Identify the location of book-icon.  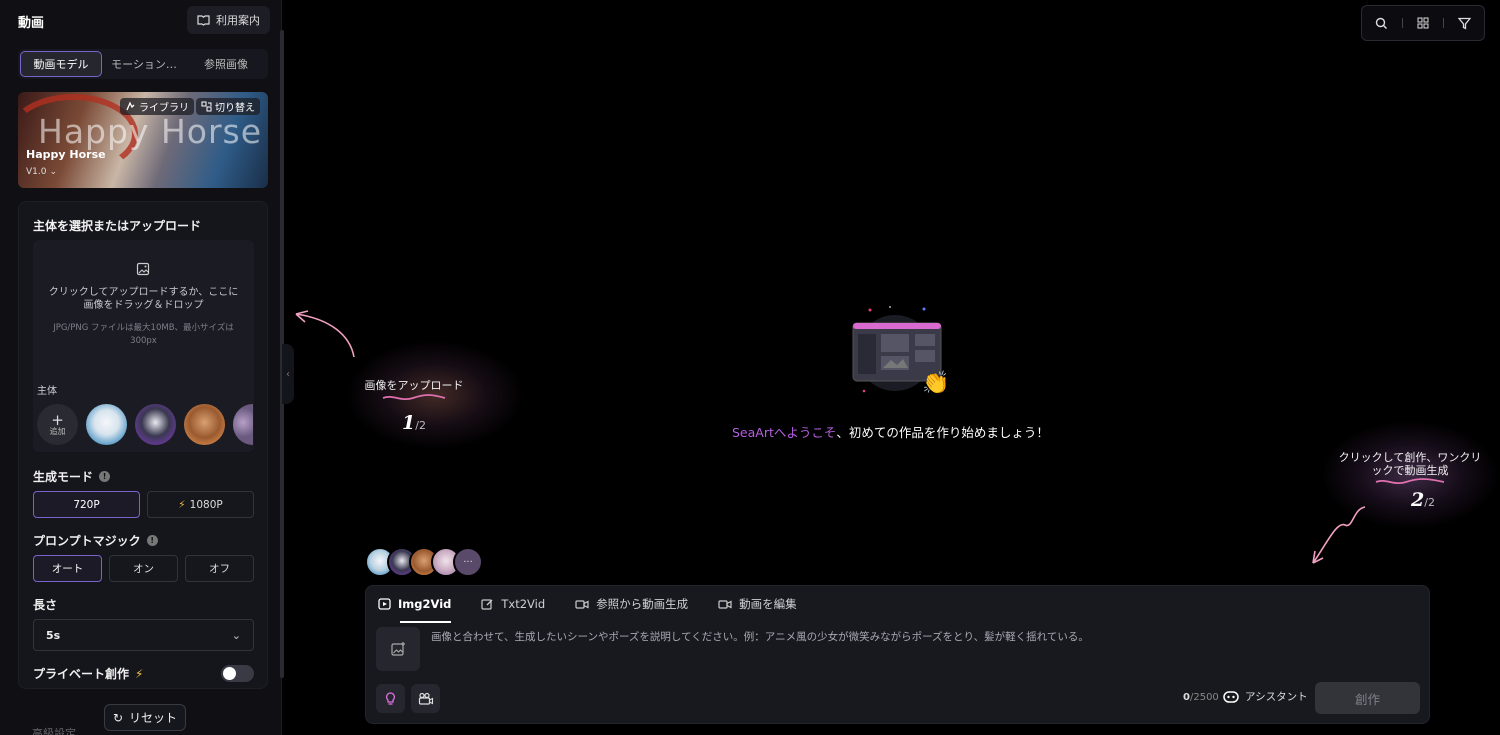
(203, 20).